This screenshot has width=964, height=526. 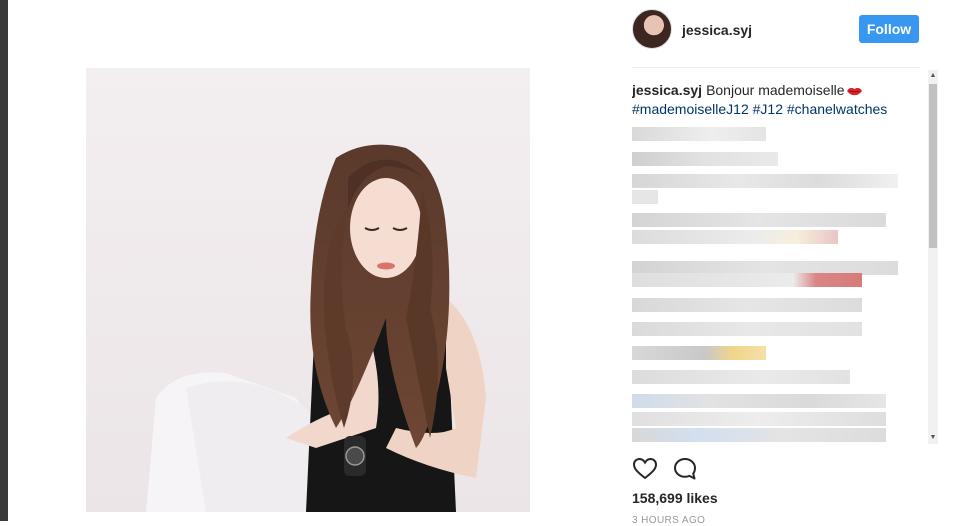 I want to click on avatar, so click(x=652, y=29).